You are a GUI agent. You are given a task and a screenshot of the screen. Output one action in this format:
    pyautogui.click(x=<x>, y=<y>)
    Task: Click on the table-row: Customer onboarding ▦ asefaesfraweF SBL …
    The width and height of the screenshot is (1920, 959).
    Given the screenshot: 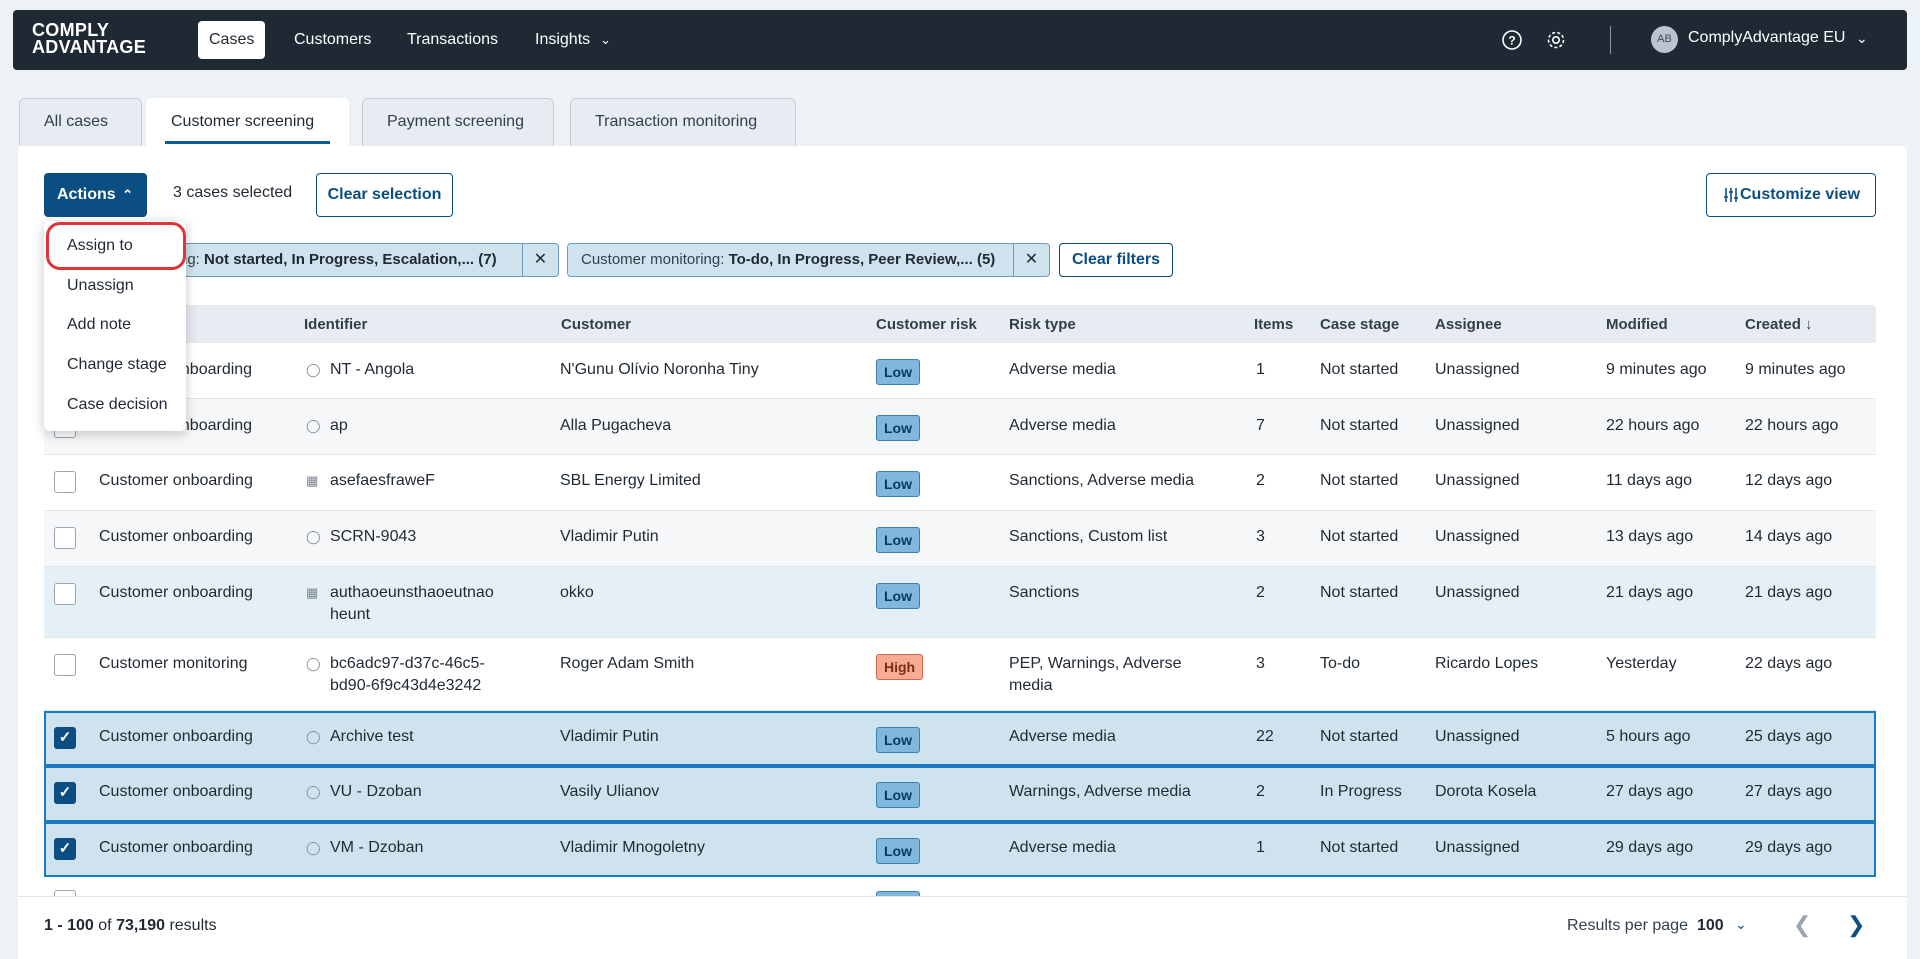 What is the action you would take?
    pyautogui.click(x=960, y=483)
    